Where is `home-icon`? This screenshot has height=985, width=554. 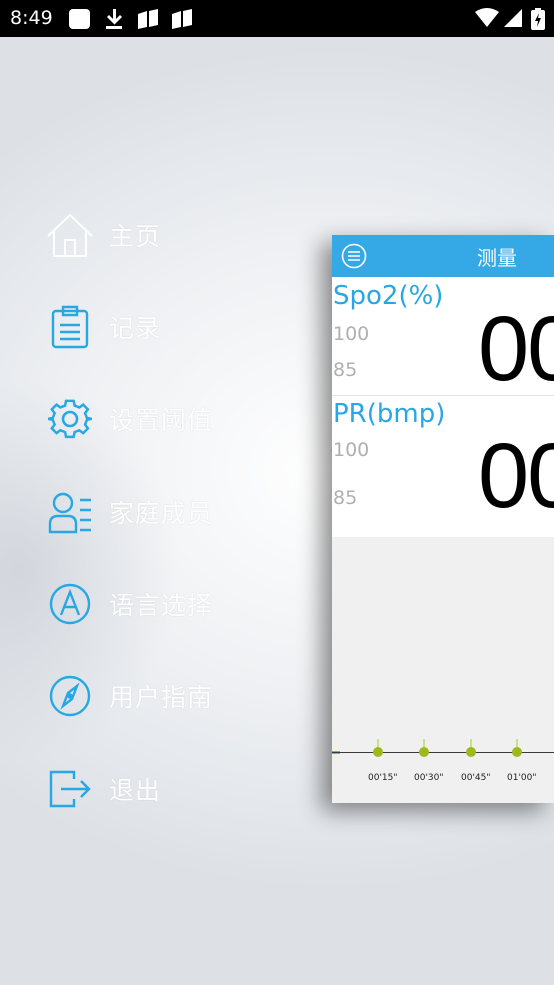
home-icon is located at coordinates (70, 235).